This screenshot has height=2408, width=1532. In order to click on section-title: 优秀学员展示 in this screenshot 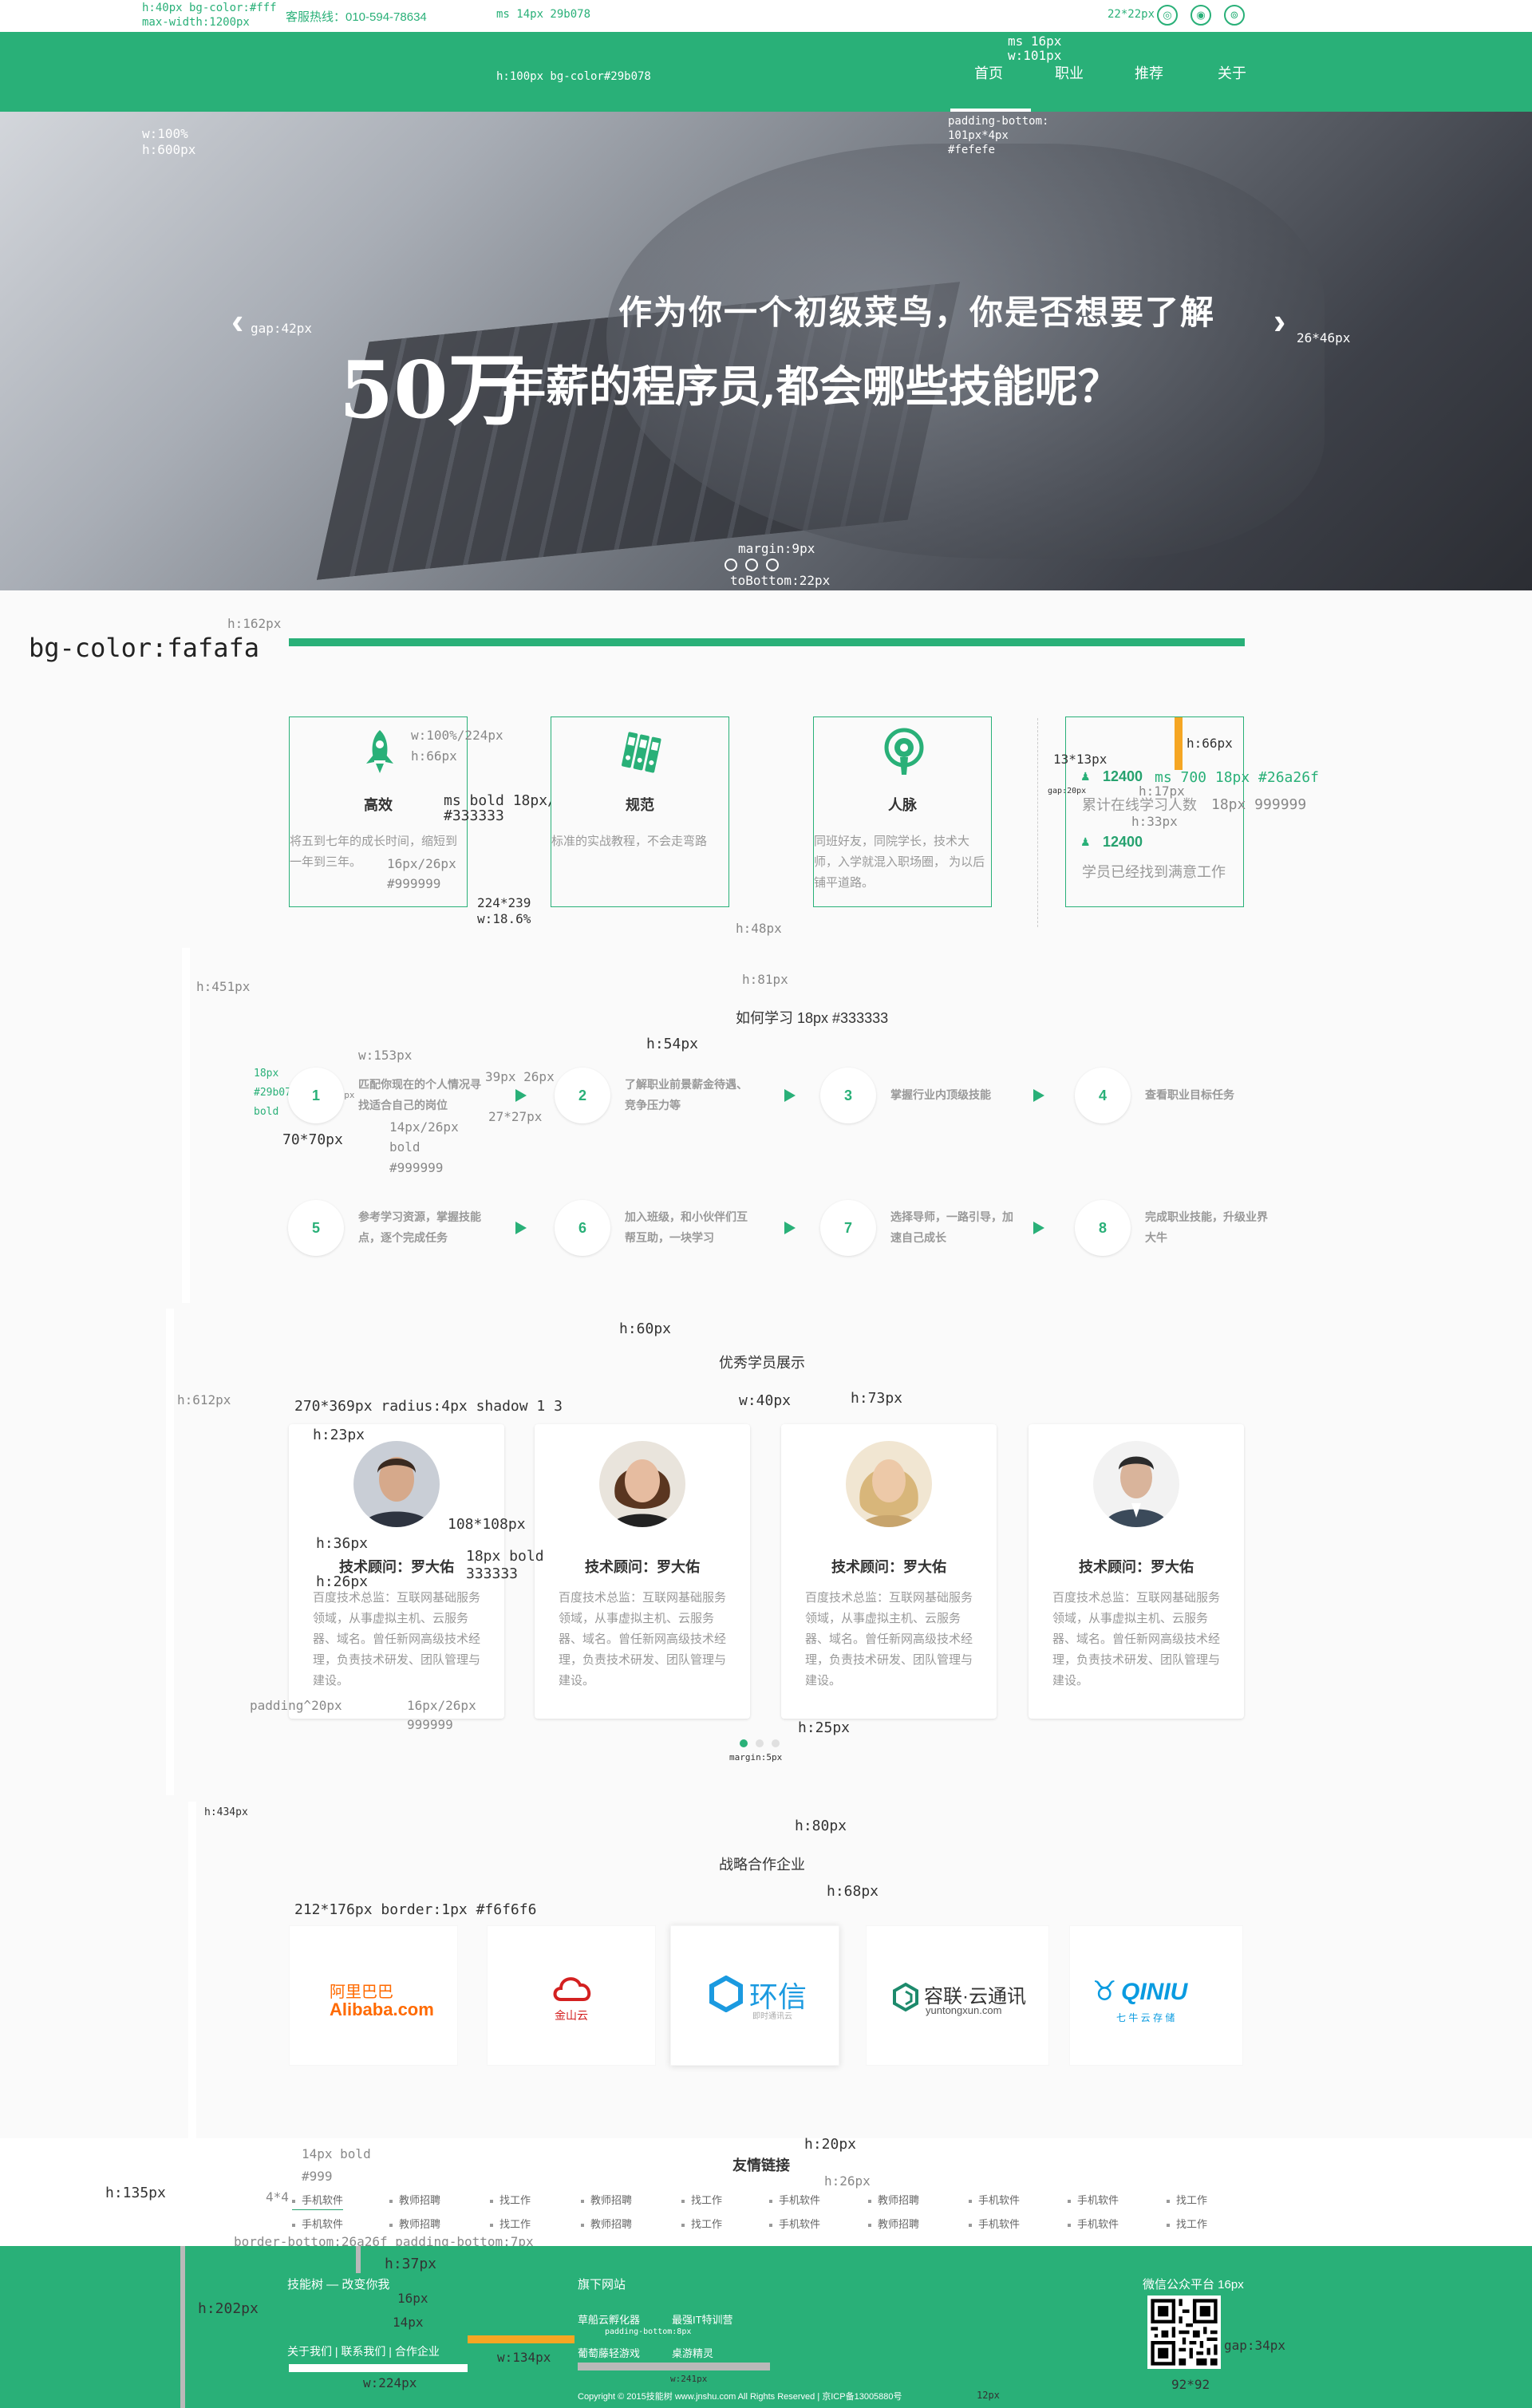, I will do `click(762, 1363)`.